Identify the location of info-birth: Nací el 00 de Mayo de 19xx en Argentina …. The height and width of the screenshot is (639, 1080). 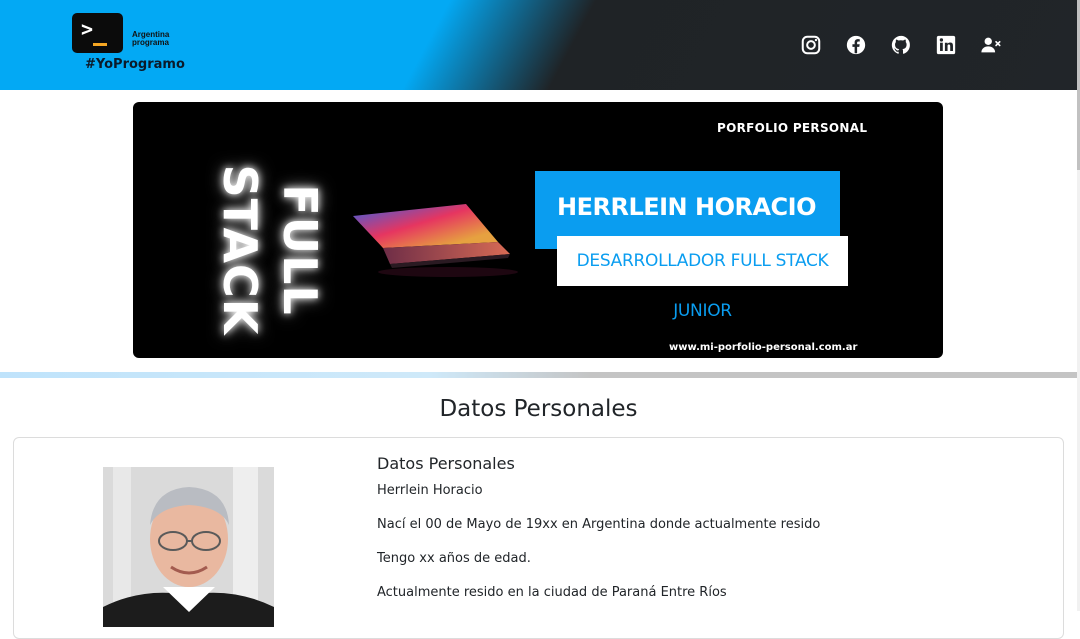
(599, 524).